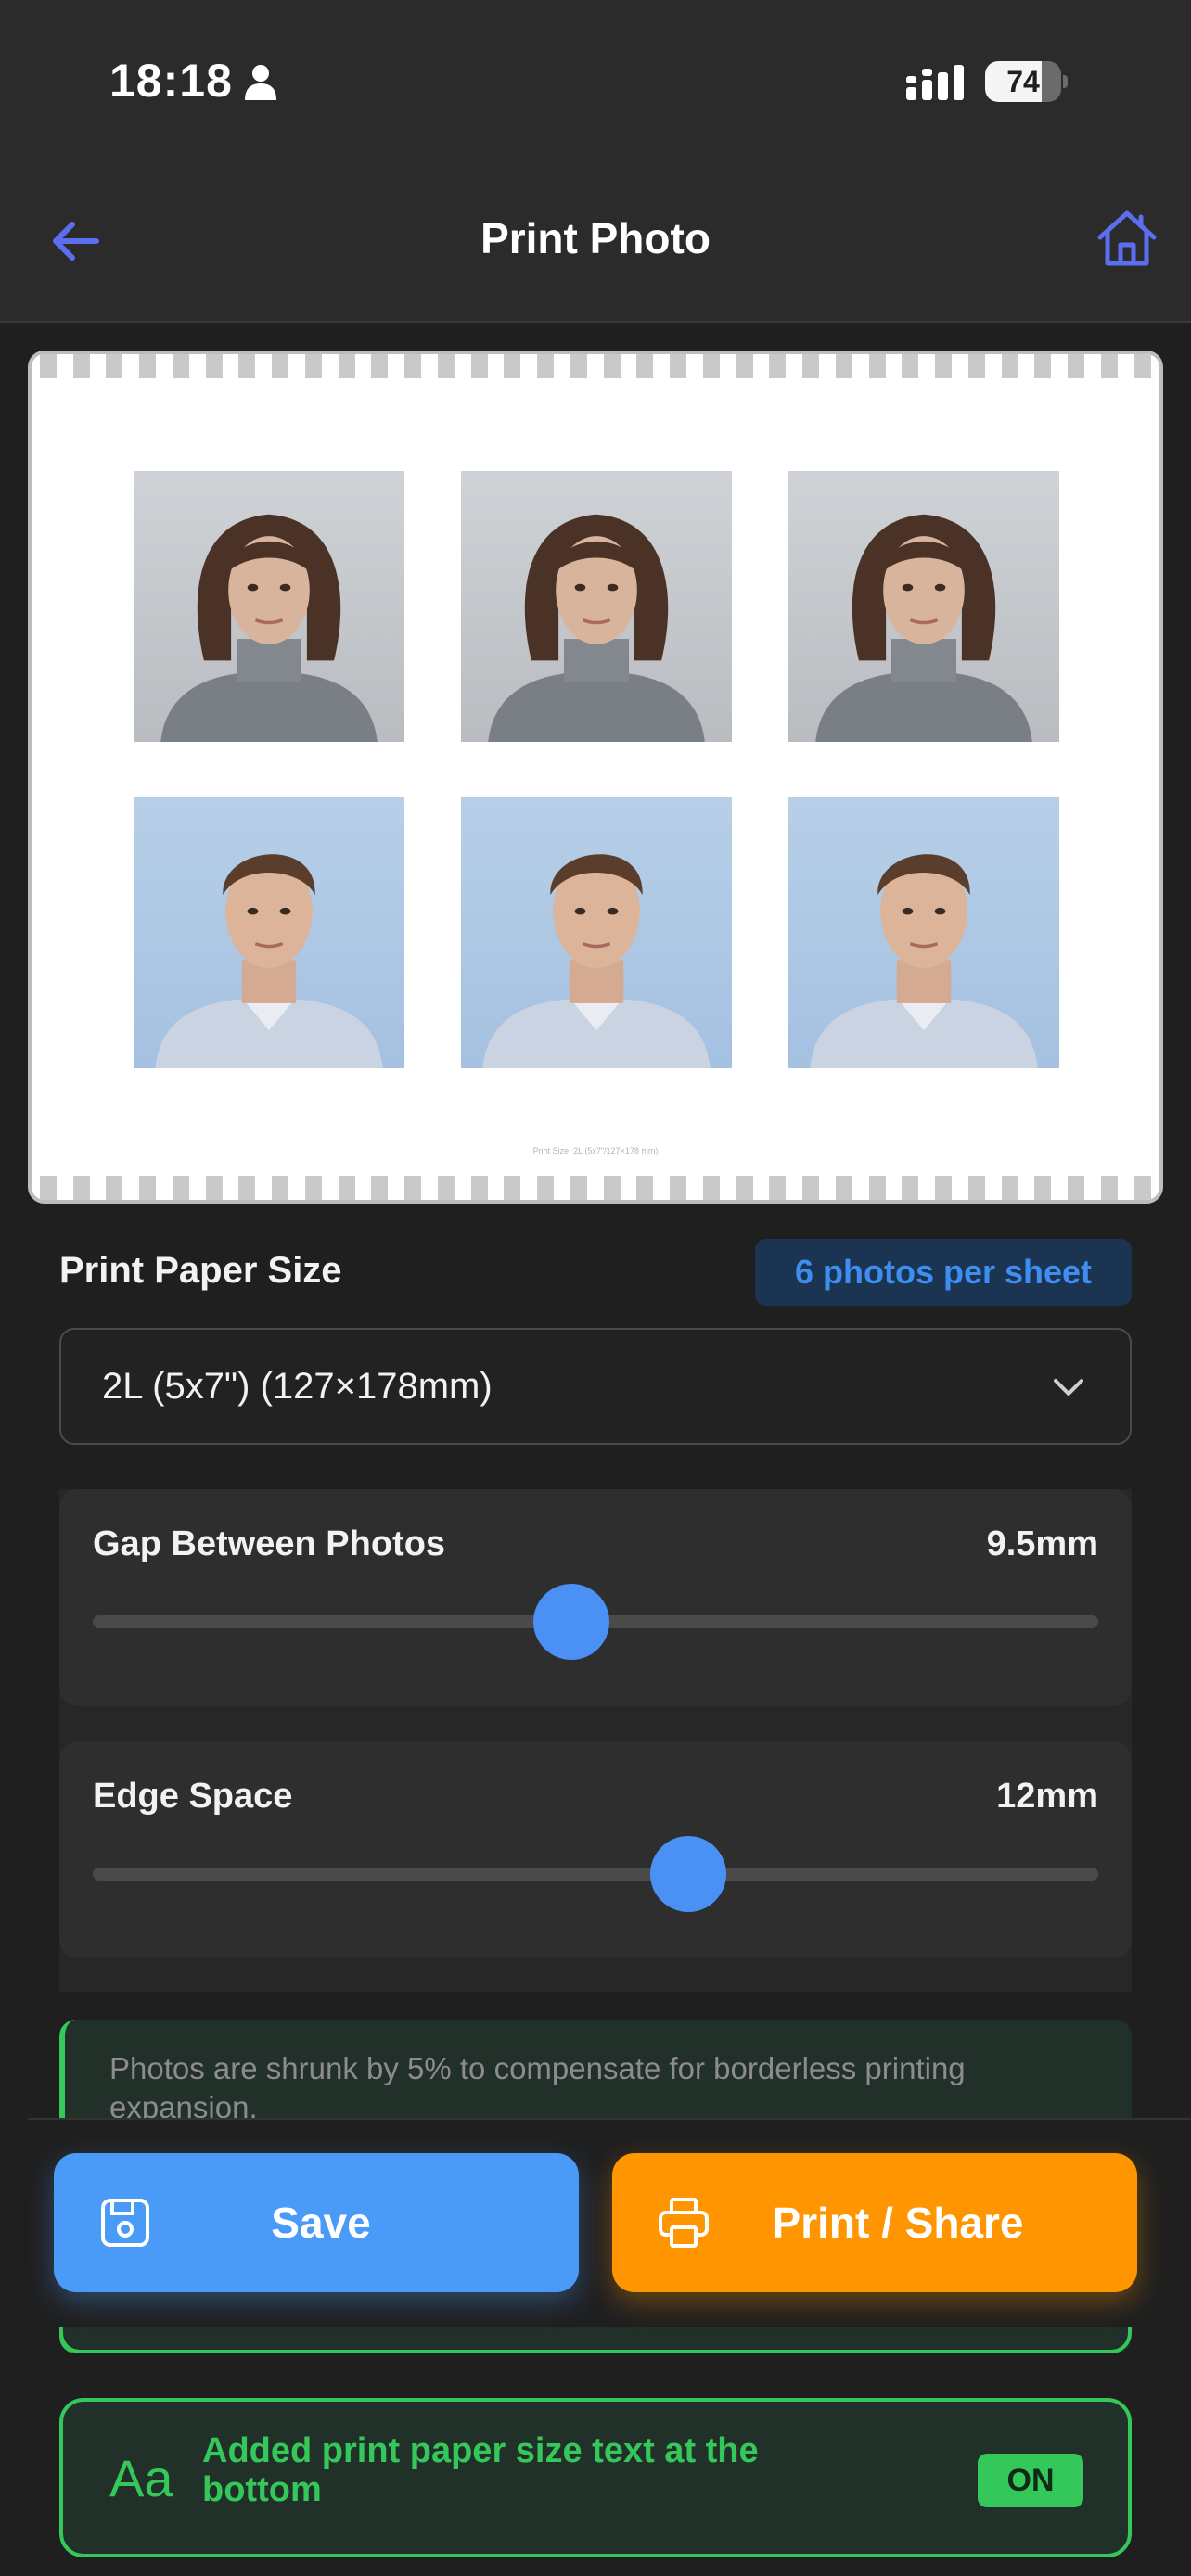 Image resolution: width=1191 pixels, height=2576 pixels. Describe the element at coordinates (595, 1874) in the screenshot. I see `edge-slider-track` at that location.